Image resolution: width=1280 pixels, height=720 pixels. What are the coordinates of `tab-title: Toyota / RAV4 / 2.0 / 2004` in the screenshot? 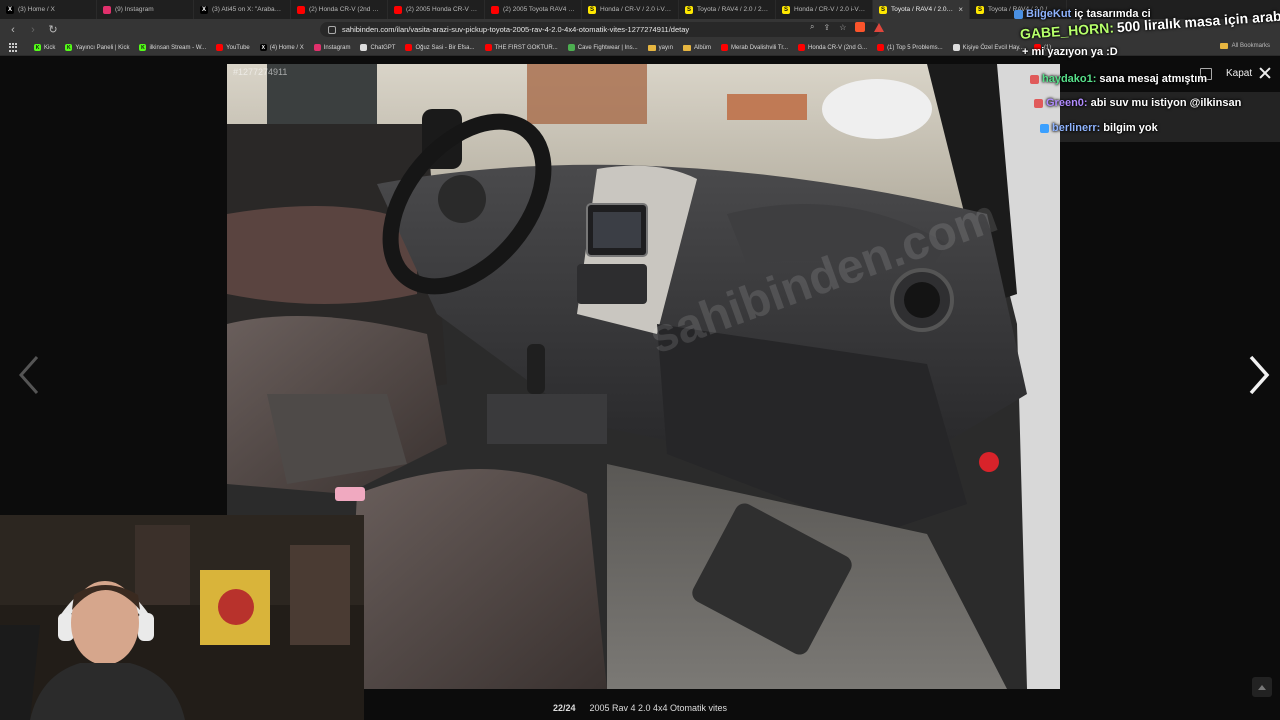 It's located at (733, 9).